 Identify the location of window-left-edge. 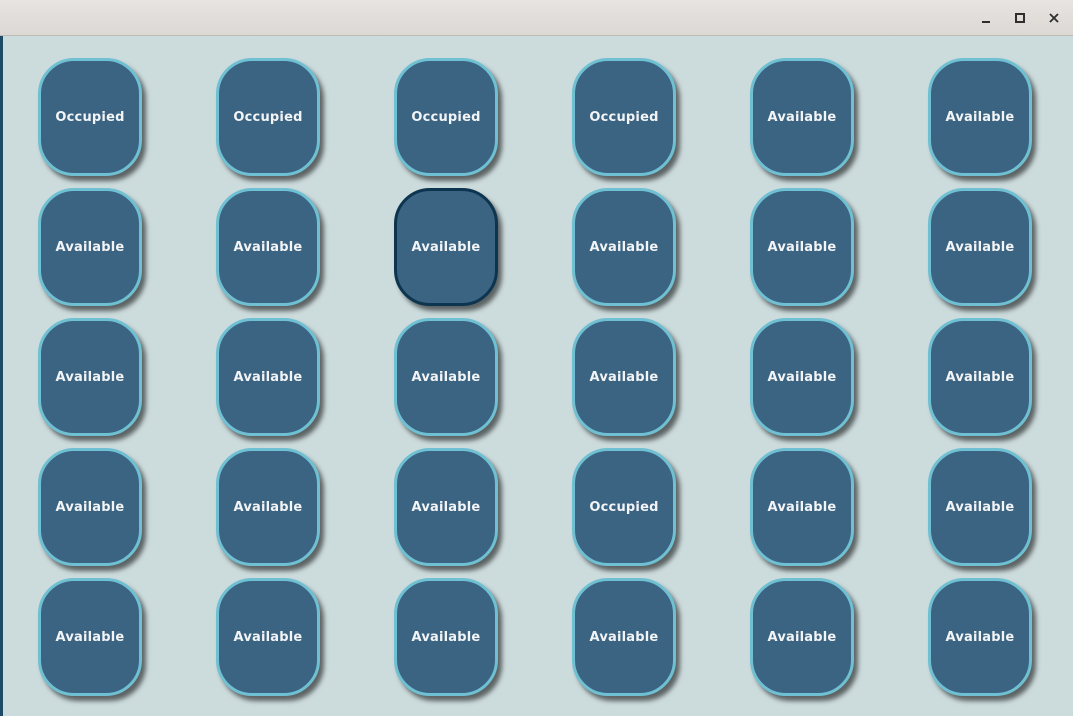
(1, 376).